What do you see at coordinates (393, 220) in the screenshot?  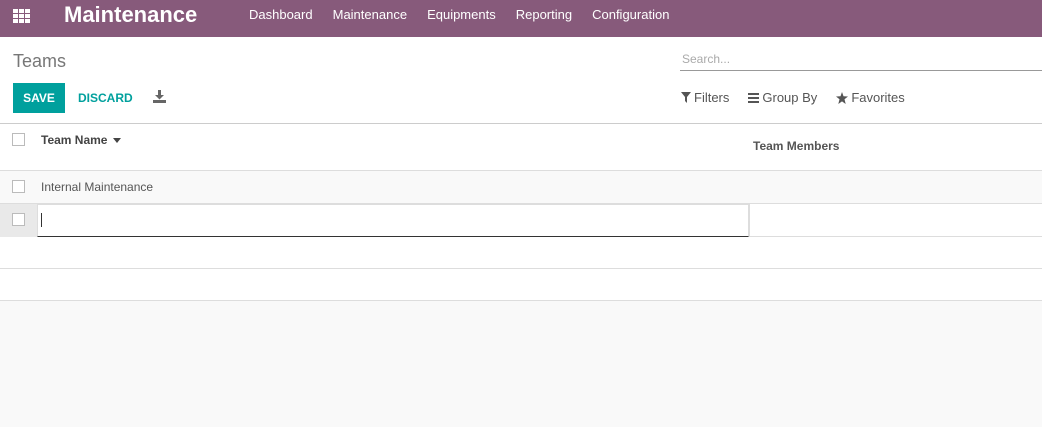 I see `team-name-input` at bounding box center [393, 220].